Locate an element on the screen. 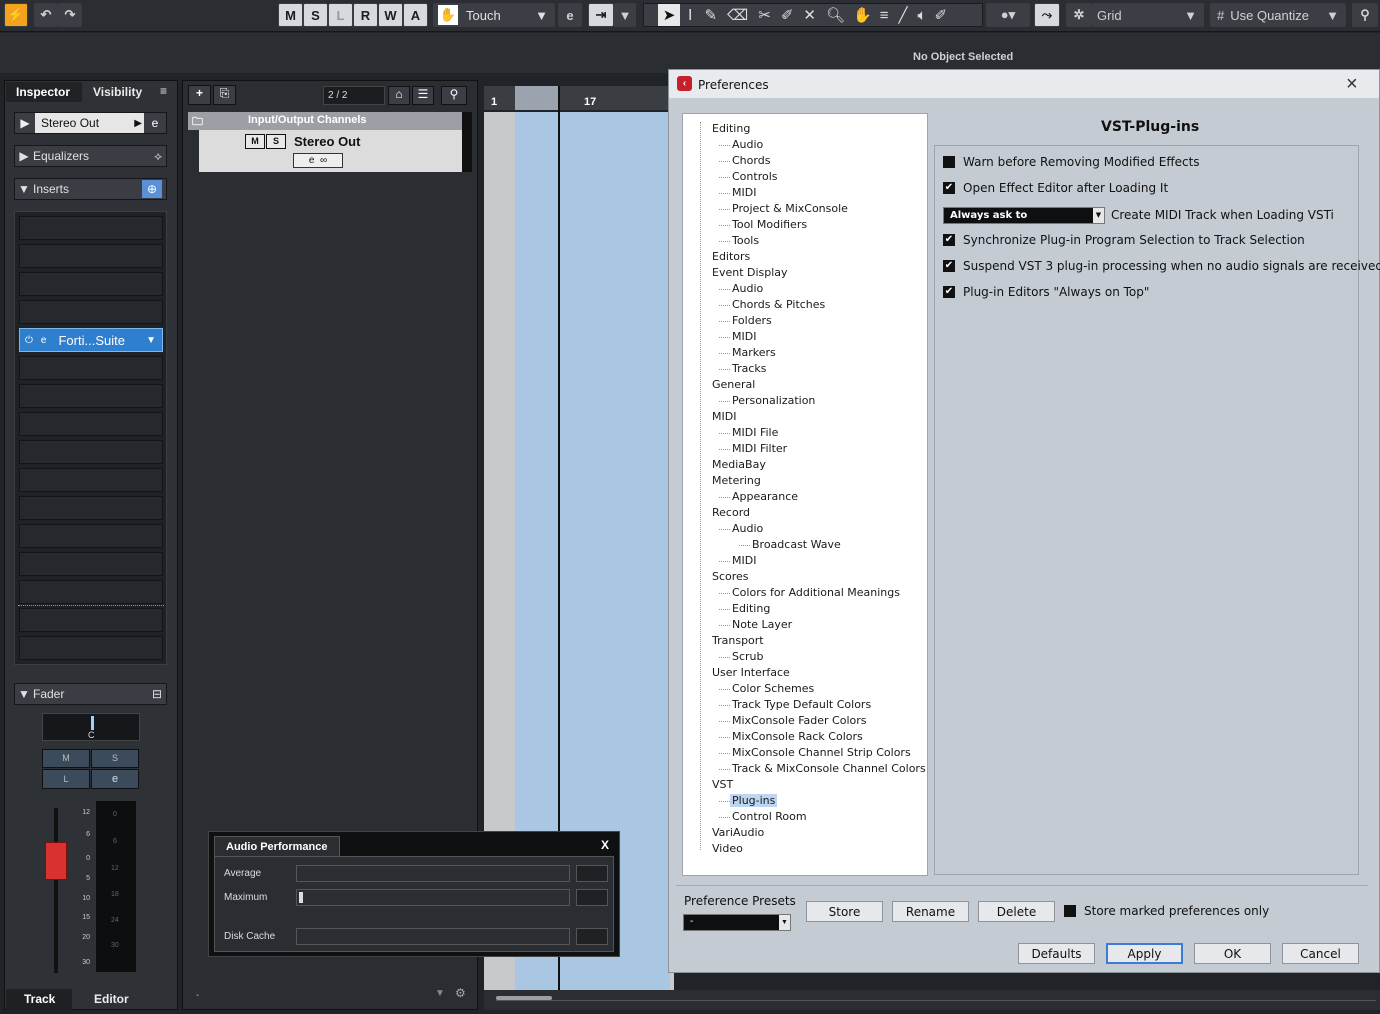 The width and height of the screenshot is (1380, 1014). color-menu-button: ●▾ is located at coordinates (1008, 15).